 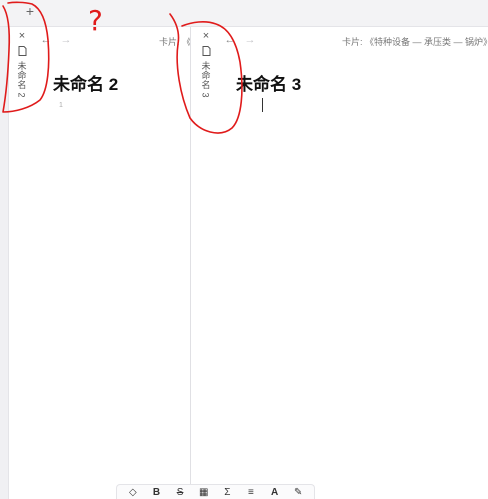 I want to click on tab-untitled-2: × 未命名 2, so click(x=22, y=70).